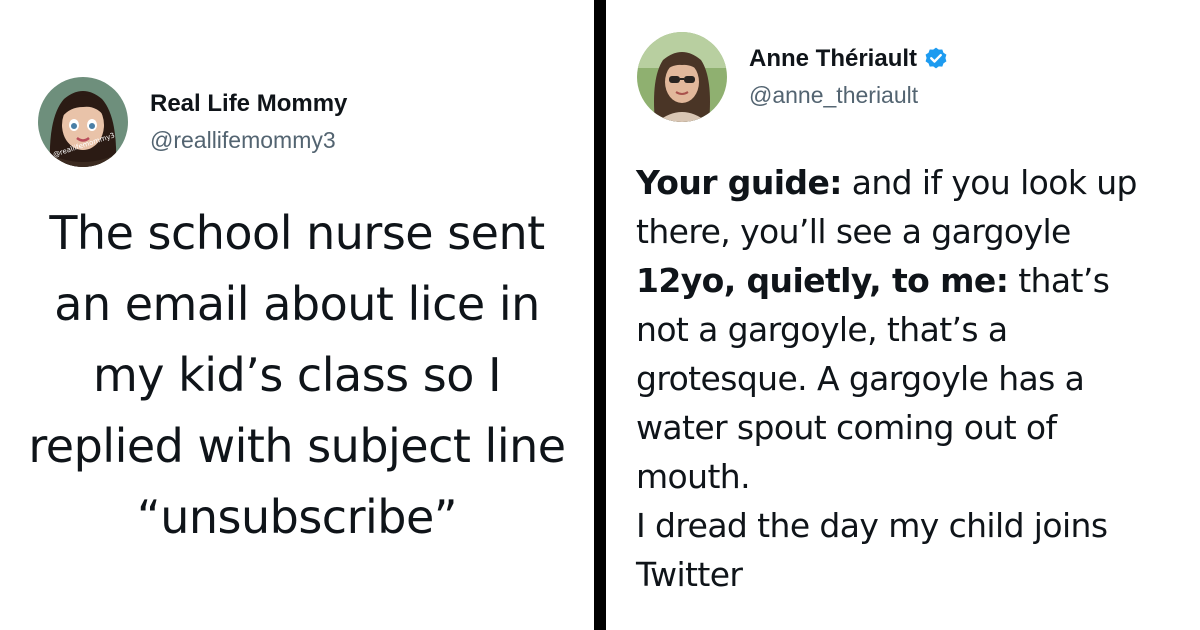 The width and height of the screenshot is (1200, 630). I want to click on tweet-line: not a gargoyle, that’s a, so click(822, 329).